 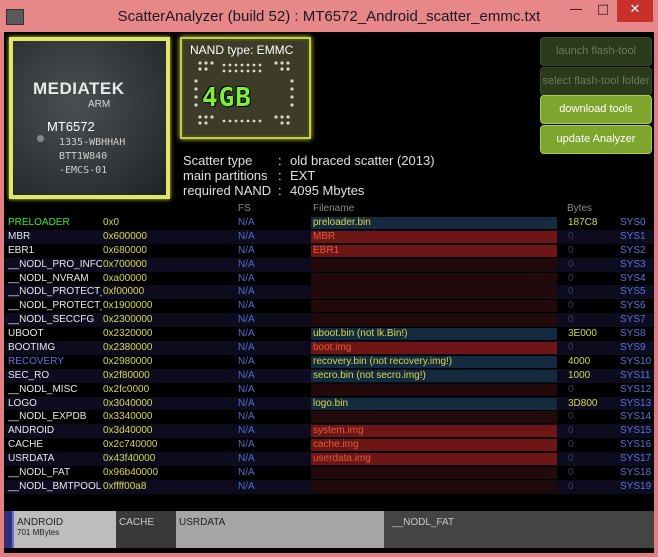 I want to click on maximize-button: □, so click(x=603, y=11).